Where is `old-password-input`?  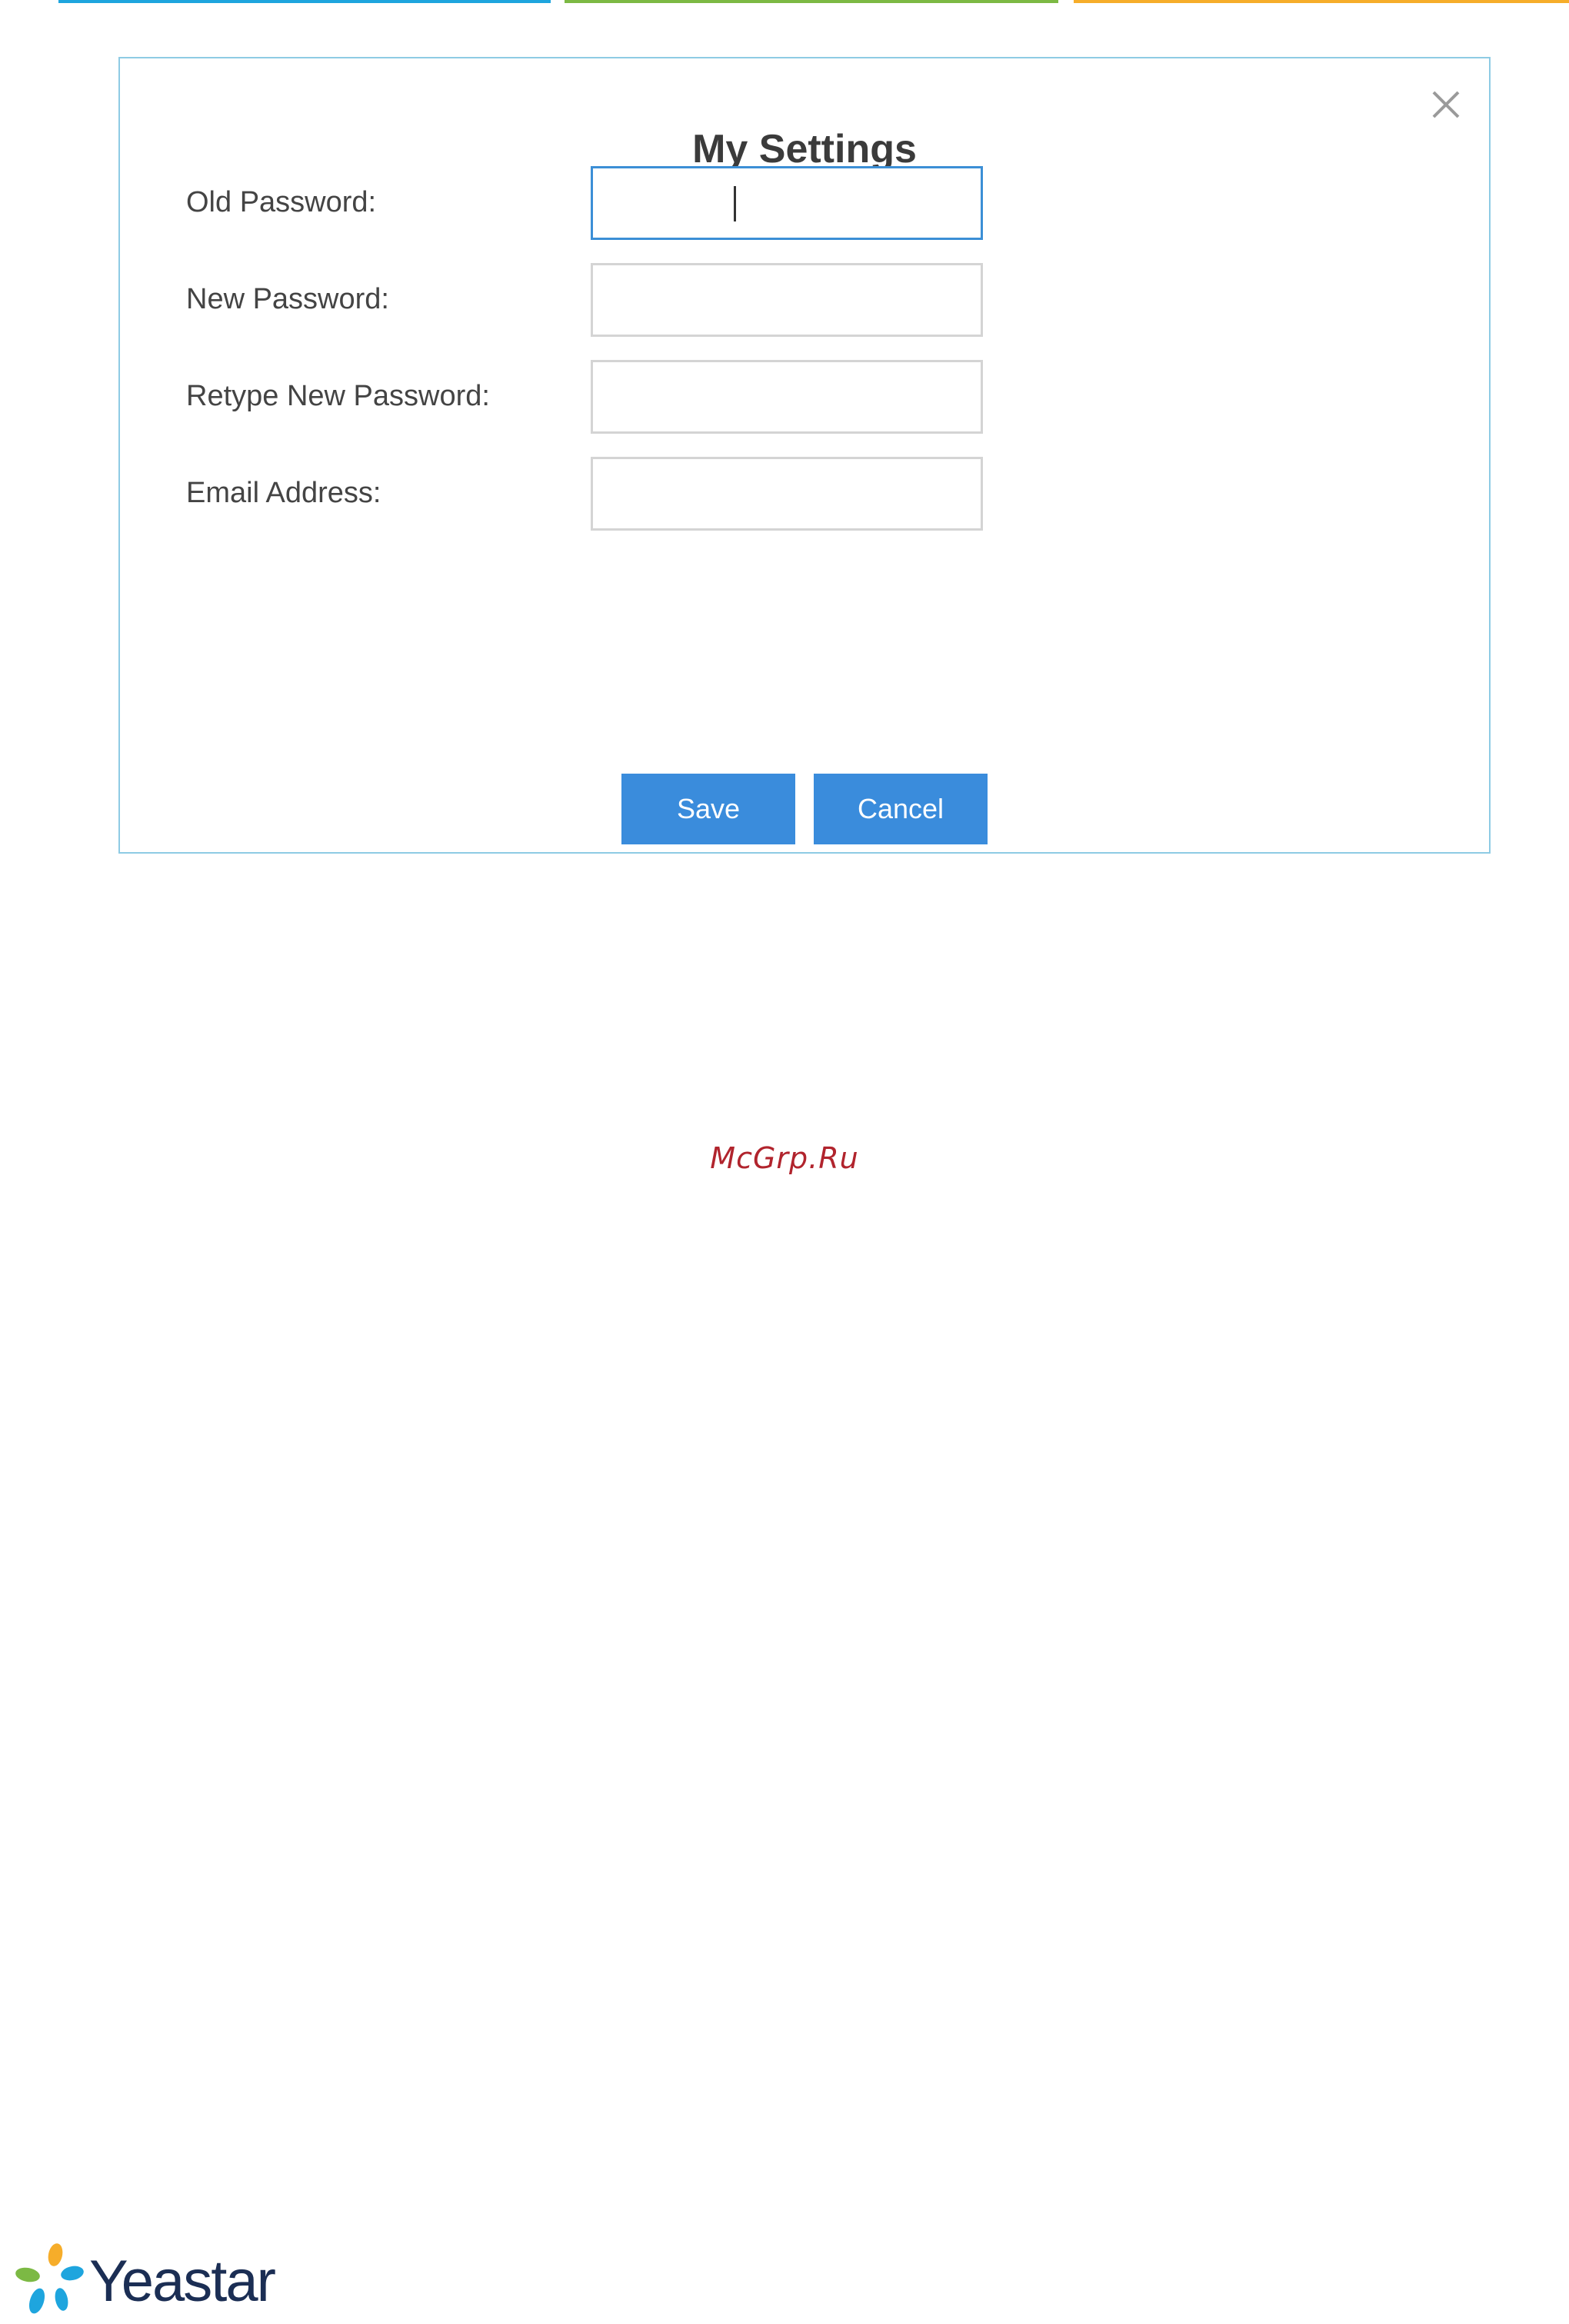
old-password-input is located at coordinates (787, 203).